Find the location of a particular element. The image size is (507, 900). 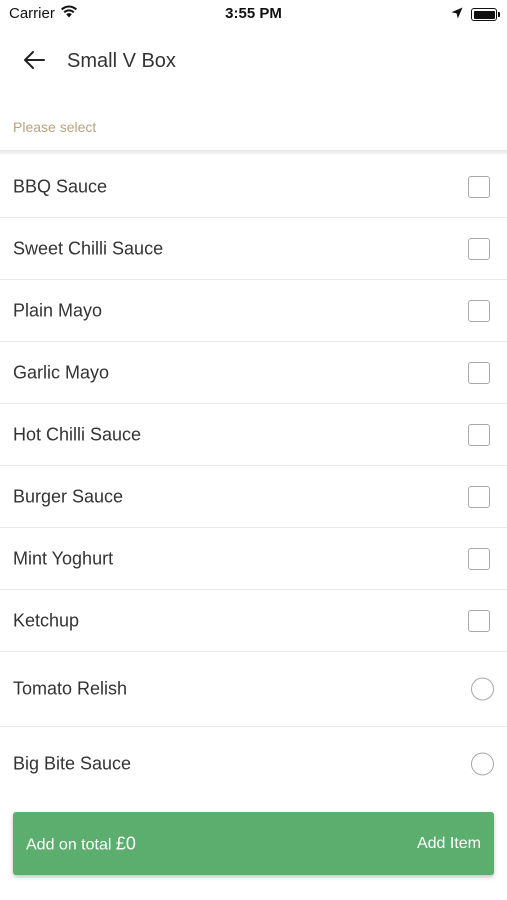

option-label: Big Bite Sauce is located at coordinates (72, 763).